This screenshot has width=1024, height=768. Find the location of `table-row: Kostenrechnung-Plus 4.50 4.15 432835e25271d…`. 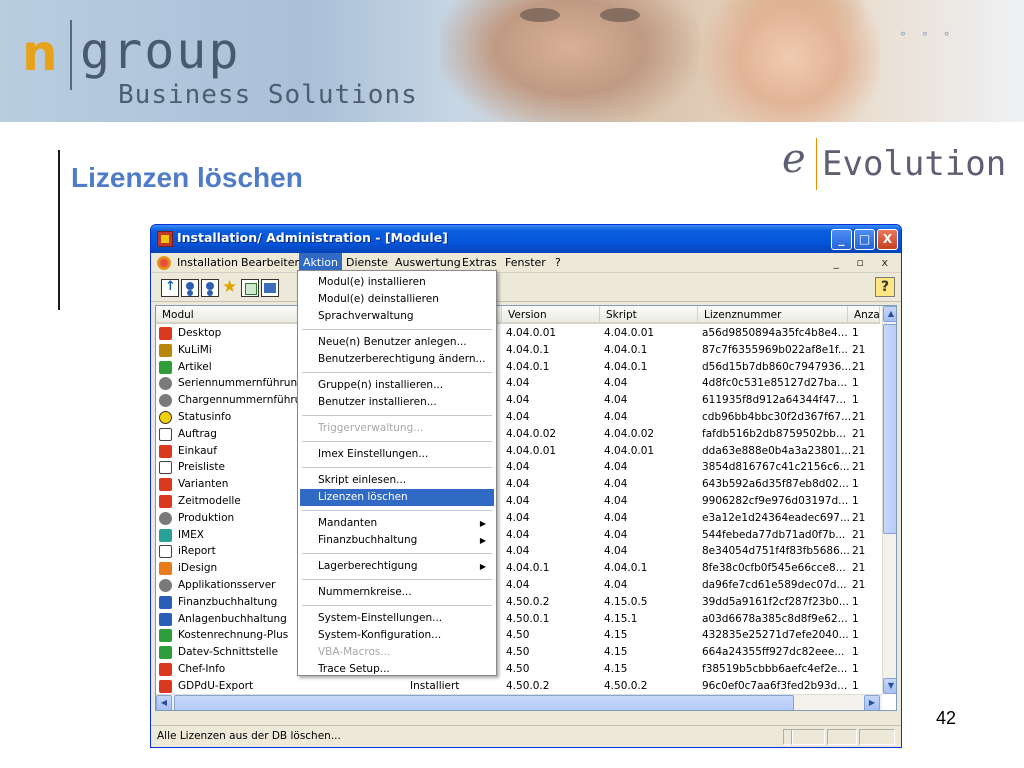

table-row: Kostenrechnung-Plus 4.50 4.15 432835e25271d… is located at coordinates (518, 635).